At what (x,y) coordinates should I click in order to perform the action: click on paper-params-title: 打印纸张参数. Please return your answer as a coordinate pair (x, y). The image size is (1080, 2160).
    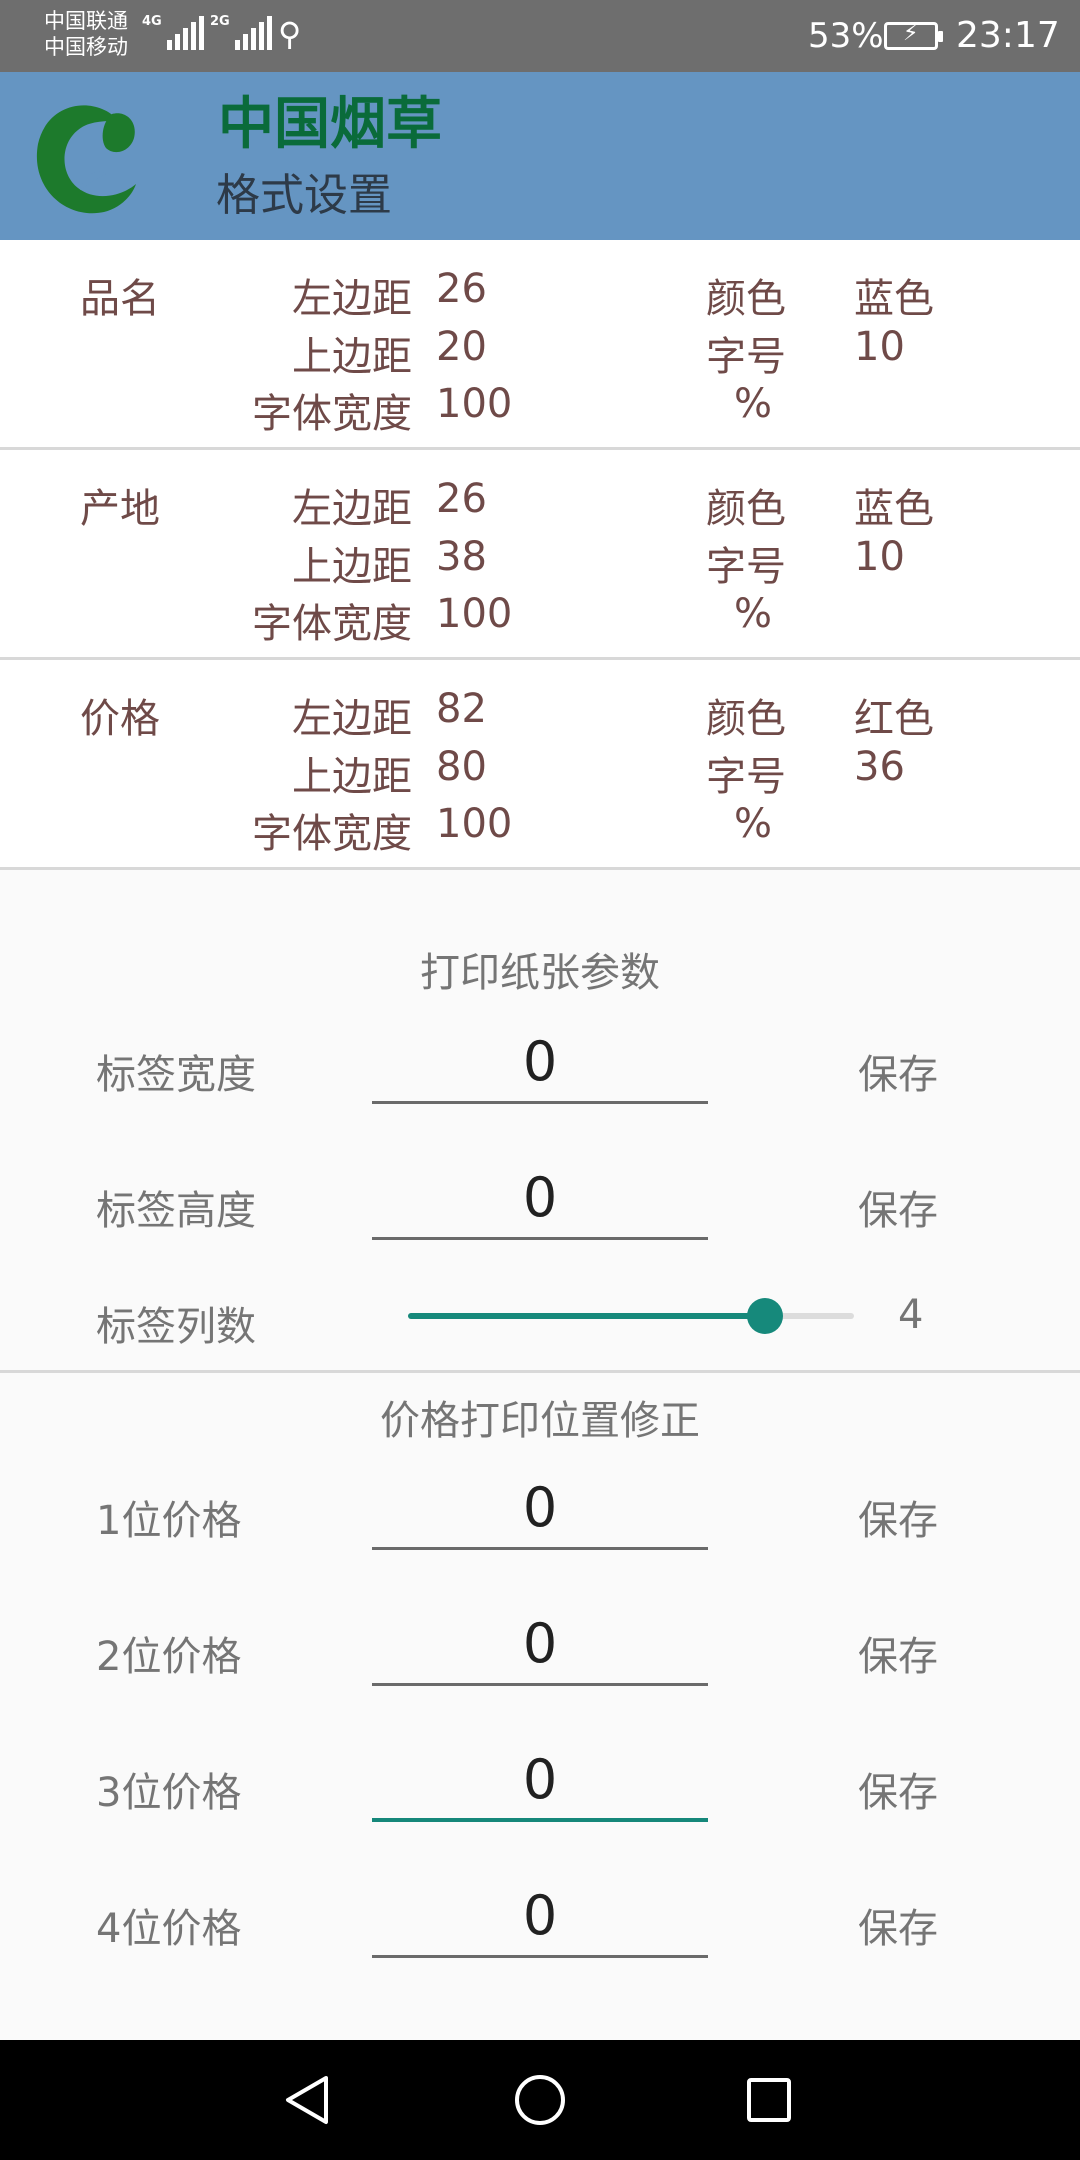
    Looking at the image, I should click on (540, 973).